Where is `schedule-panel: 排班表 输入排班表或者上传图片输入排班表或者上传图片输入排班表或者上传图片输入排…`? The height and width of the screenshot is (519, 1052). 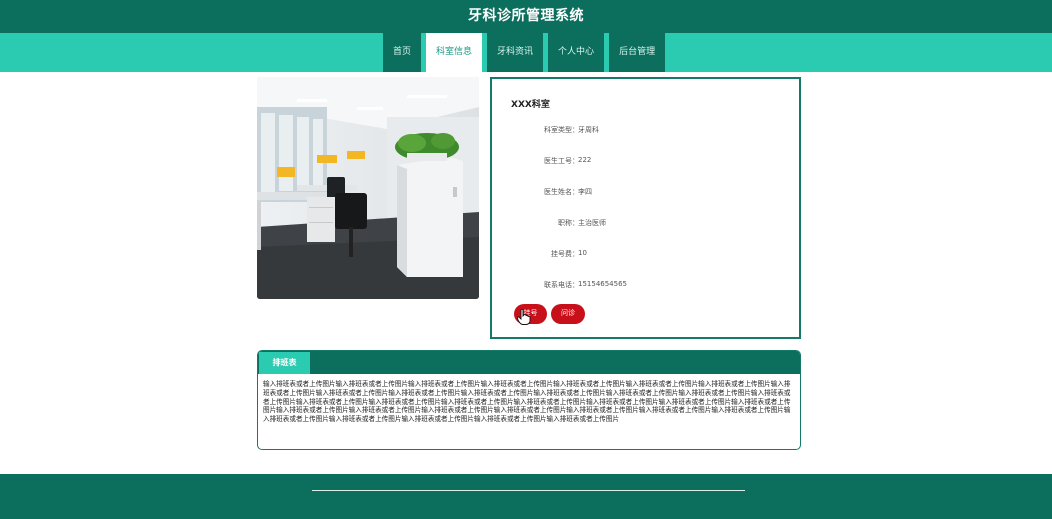 schedule-panel: 排班表 输入排班表或者上传图片输入排班表或者上传图片输入排班表或者上传图片输入排… is located at coordinates (529, 400).